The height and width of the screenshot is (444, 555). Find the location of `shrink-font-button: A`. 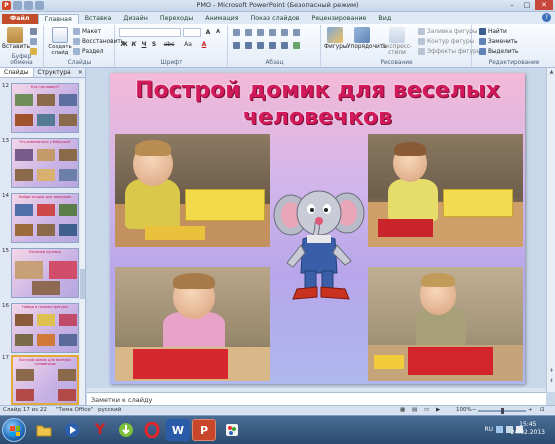

shrink-font-button: A is located at coordinates (218, 32).